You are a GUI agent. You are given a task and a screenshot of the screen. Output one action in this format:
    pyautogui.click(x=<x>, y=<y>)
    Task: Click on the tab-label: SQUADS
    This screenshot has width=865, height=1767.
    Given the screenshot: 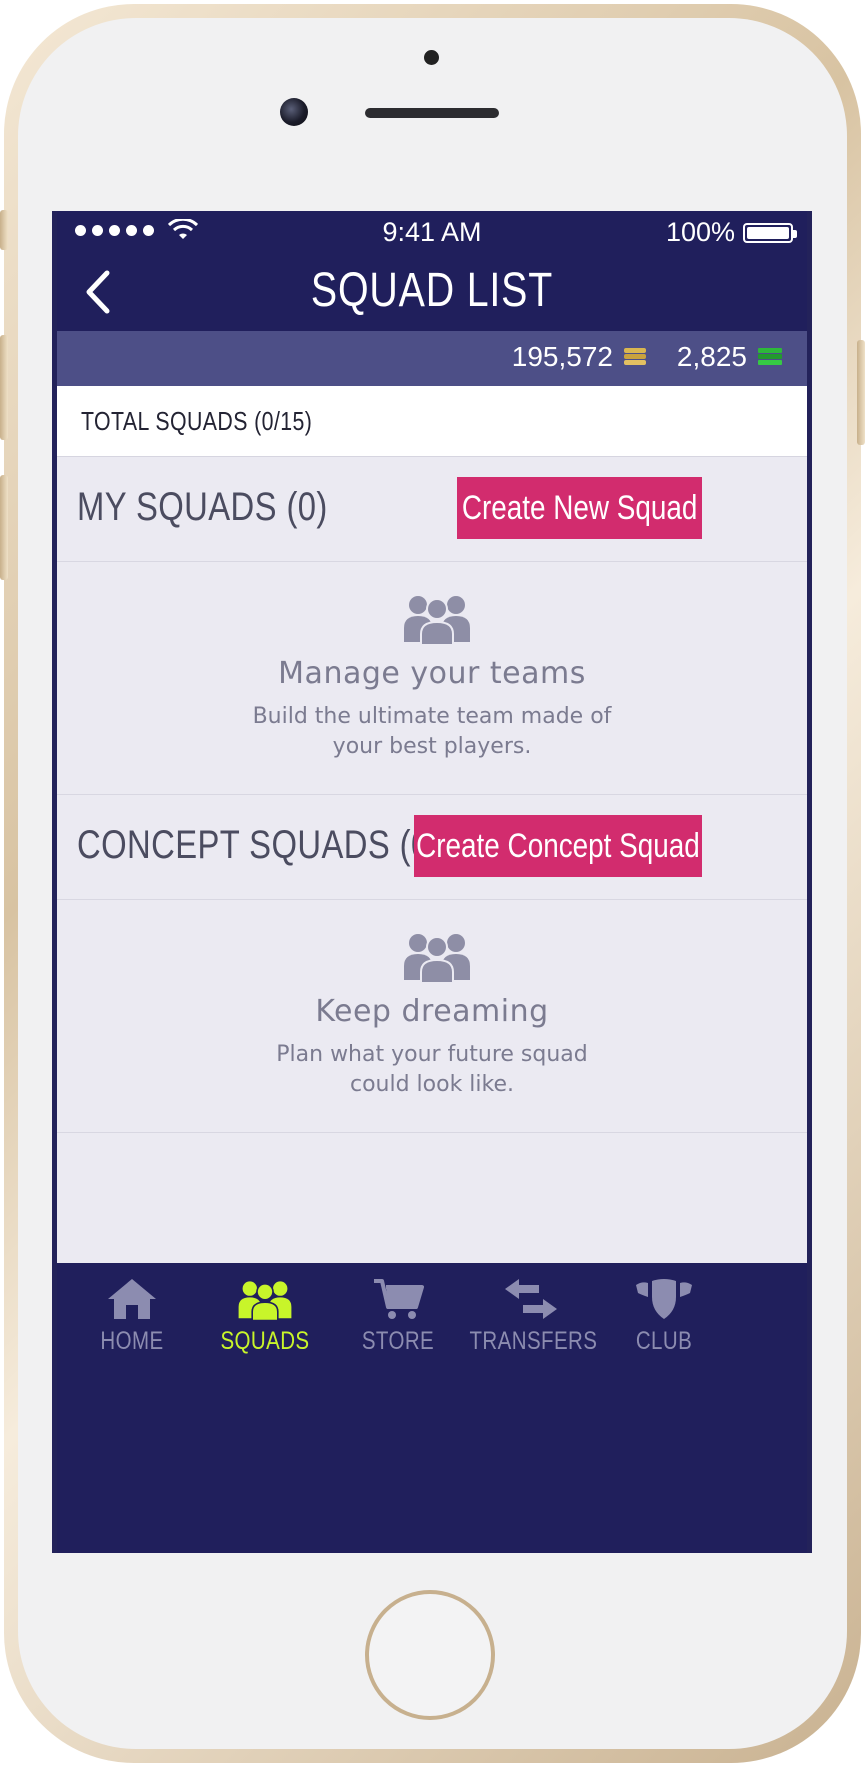 What is the action you would take?
    pyautogui.click(x=265, y=1341)
    